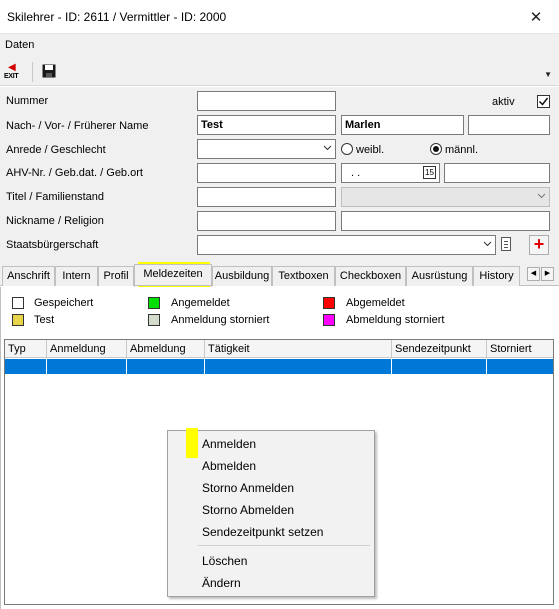  I want to click on familienstand-select, so click(445, 197).